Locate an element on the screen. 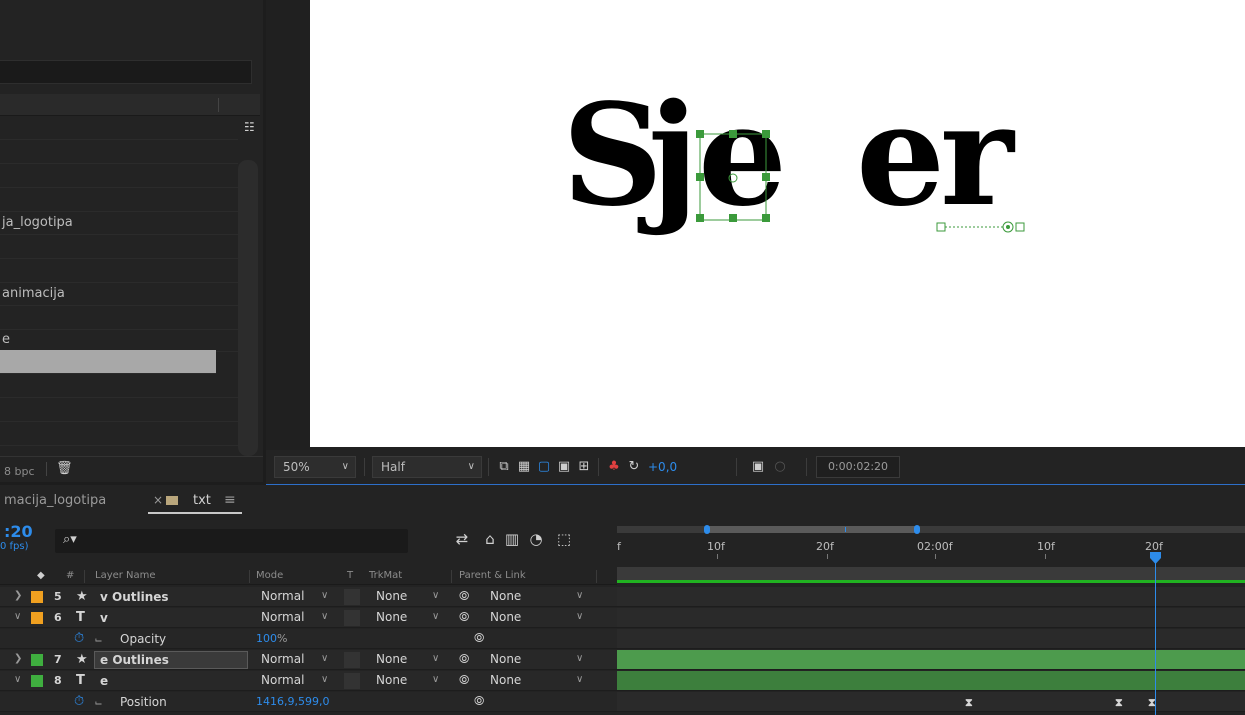 The width and height of the screenshot is (1245, 715). layer-row: ∨ 8 T e Normal ∨ None ∨ ⦾ None ∨ is located at coordinates (308, 681).